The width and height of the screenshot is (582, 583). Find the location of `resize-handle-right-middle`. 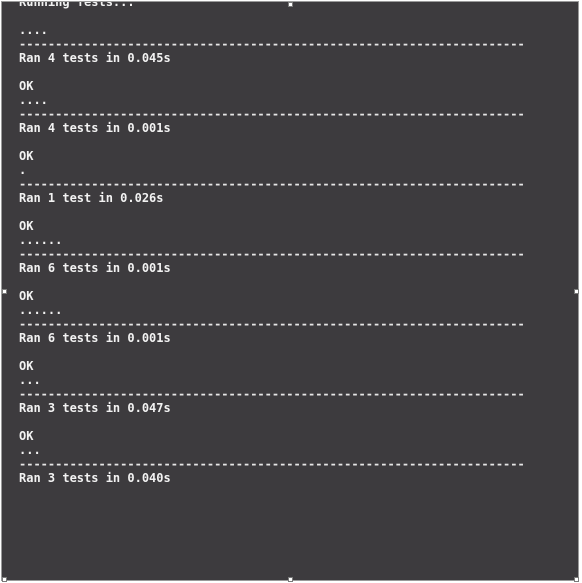

resize-handle-right-middle is located at coordinates (576, 291).